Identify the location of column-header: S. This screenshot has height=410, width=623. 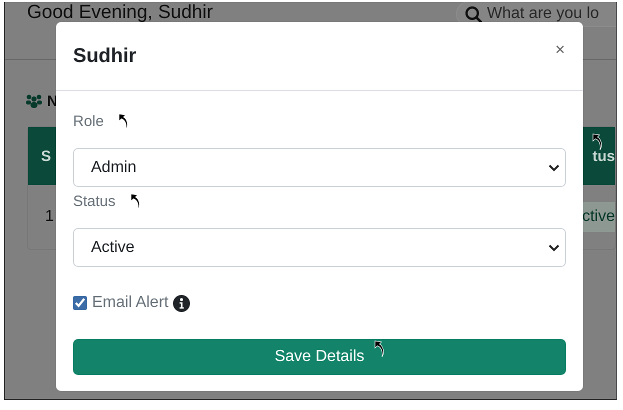
(46, 156).